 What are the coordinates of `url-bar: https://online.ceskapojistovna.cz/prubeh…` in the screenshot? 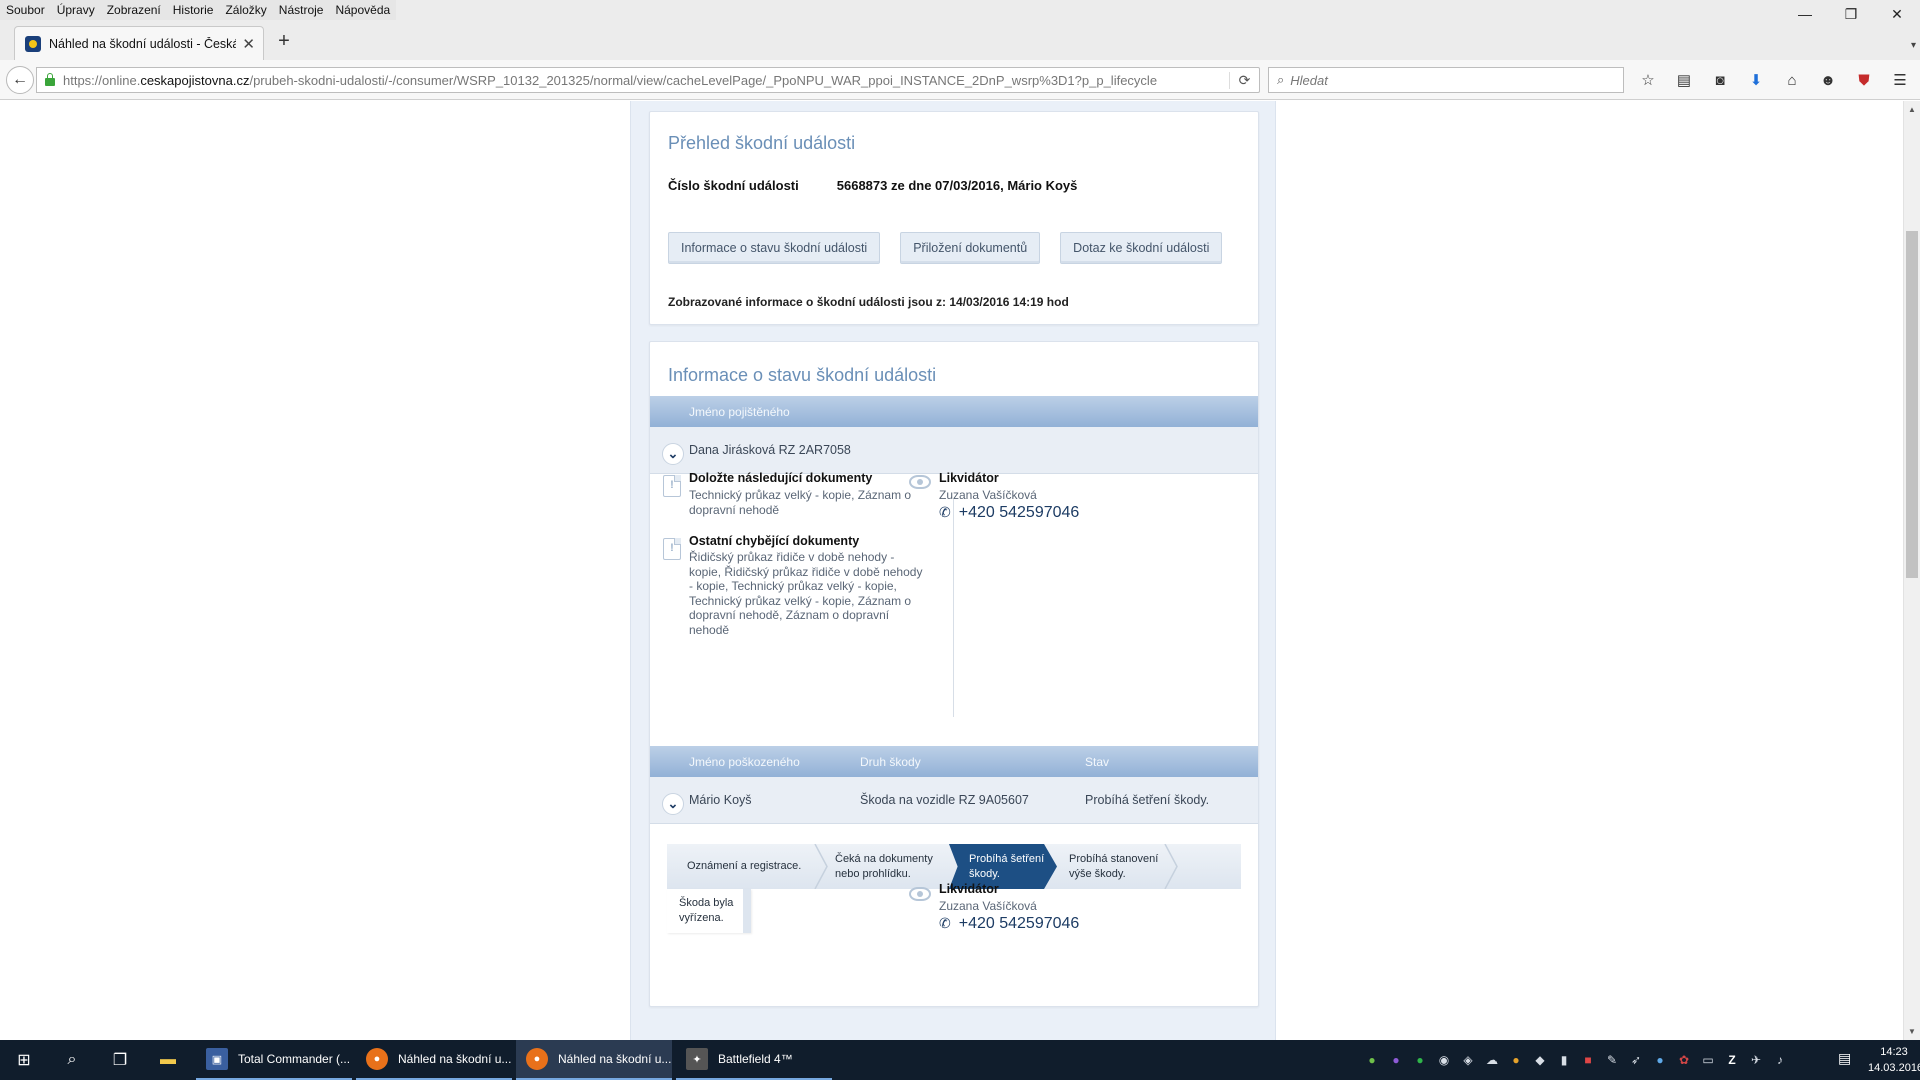 It's located at (648, 80).